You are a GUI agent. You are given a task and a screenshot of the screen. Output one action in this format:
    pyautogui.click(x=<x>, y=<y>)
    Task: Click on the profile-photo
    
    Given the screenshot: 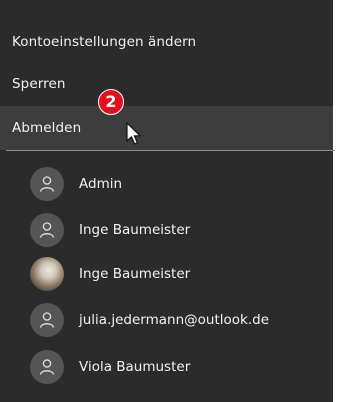 What is the action you would take?
    pyautogui.click(x=47, y=274)
    